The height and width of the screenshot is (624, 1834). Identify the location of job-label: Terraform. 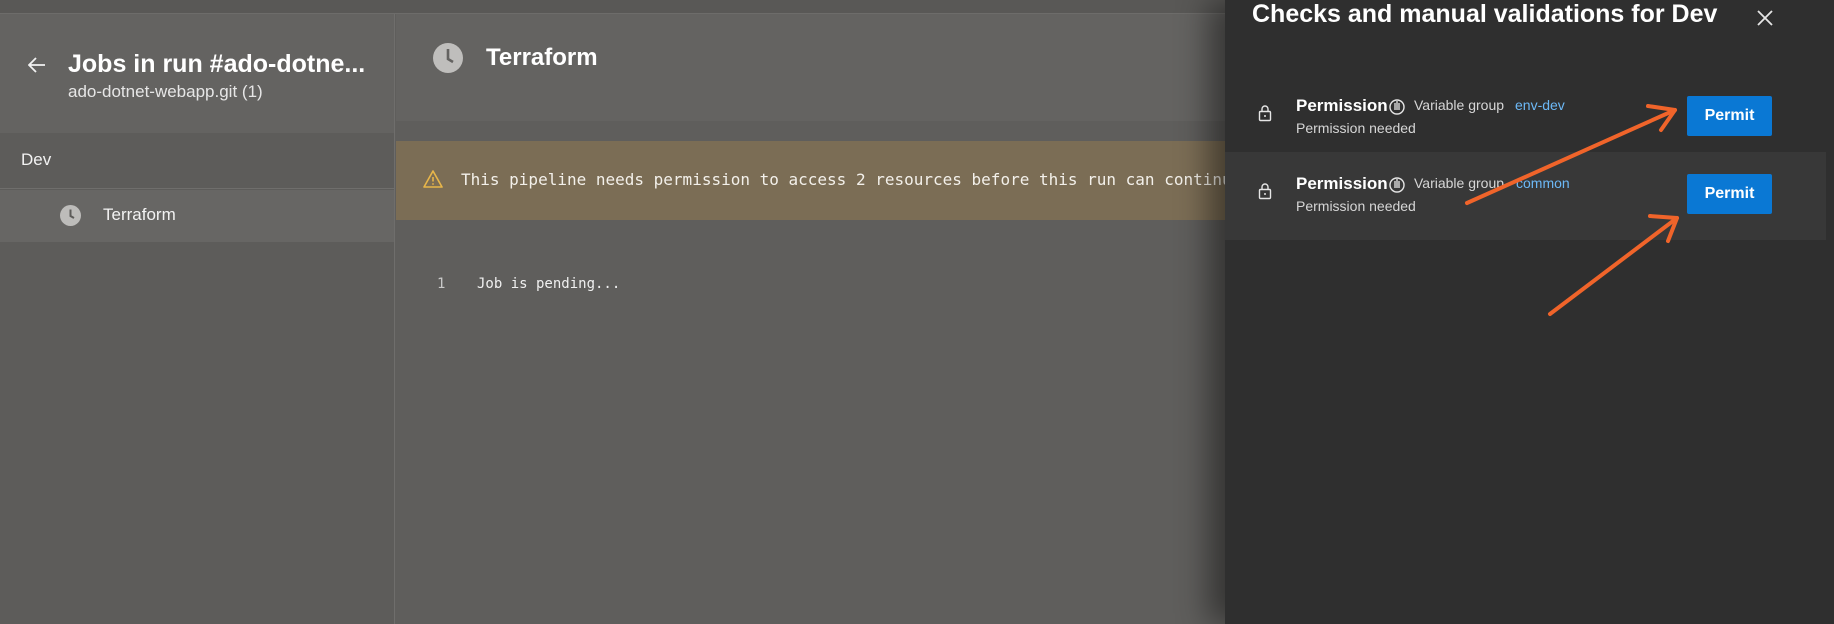
(139, 214).